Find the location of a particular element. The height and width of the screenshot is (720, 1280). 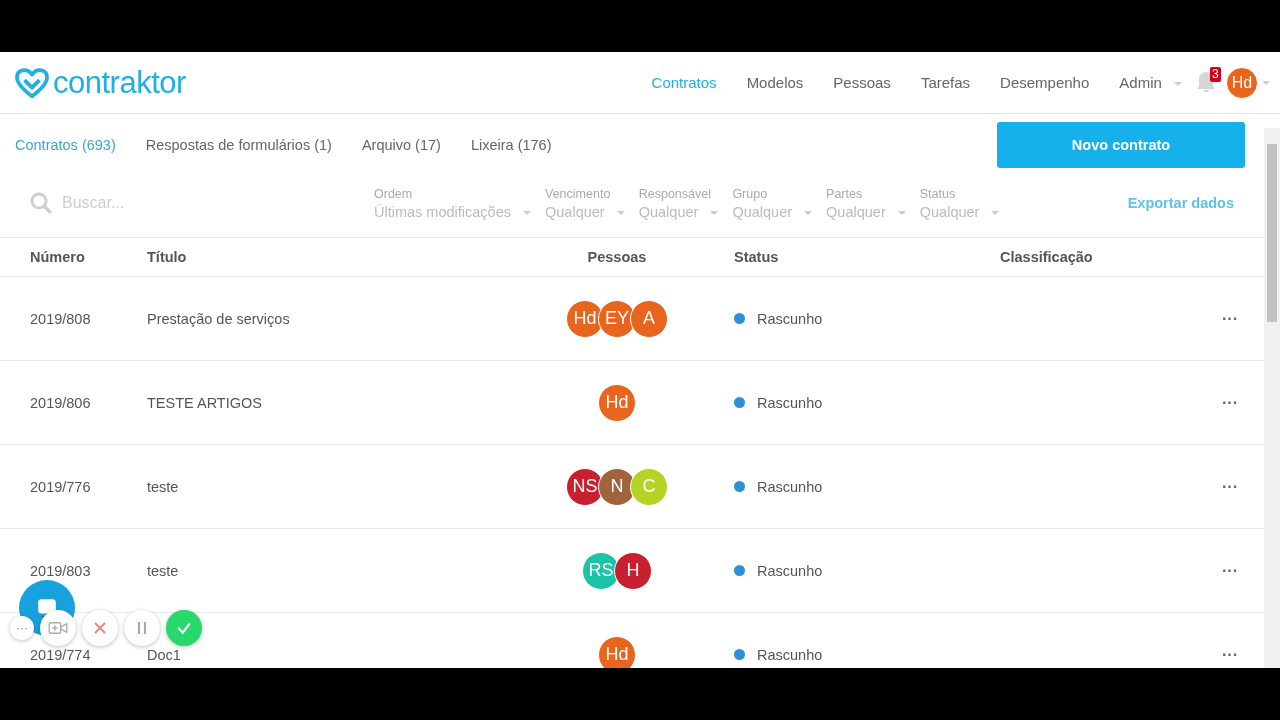

nav-link: Modelos is located at coordinates (775, 82).